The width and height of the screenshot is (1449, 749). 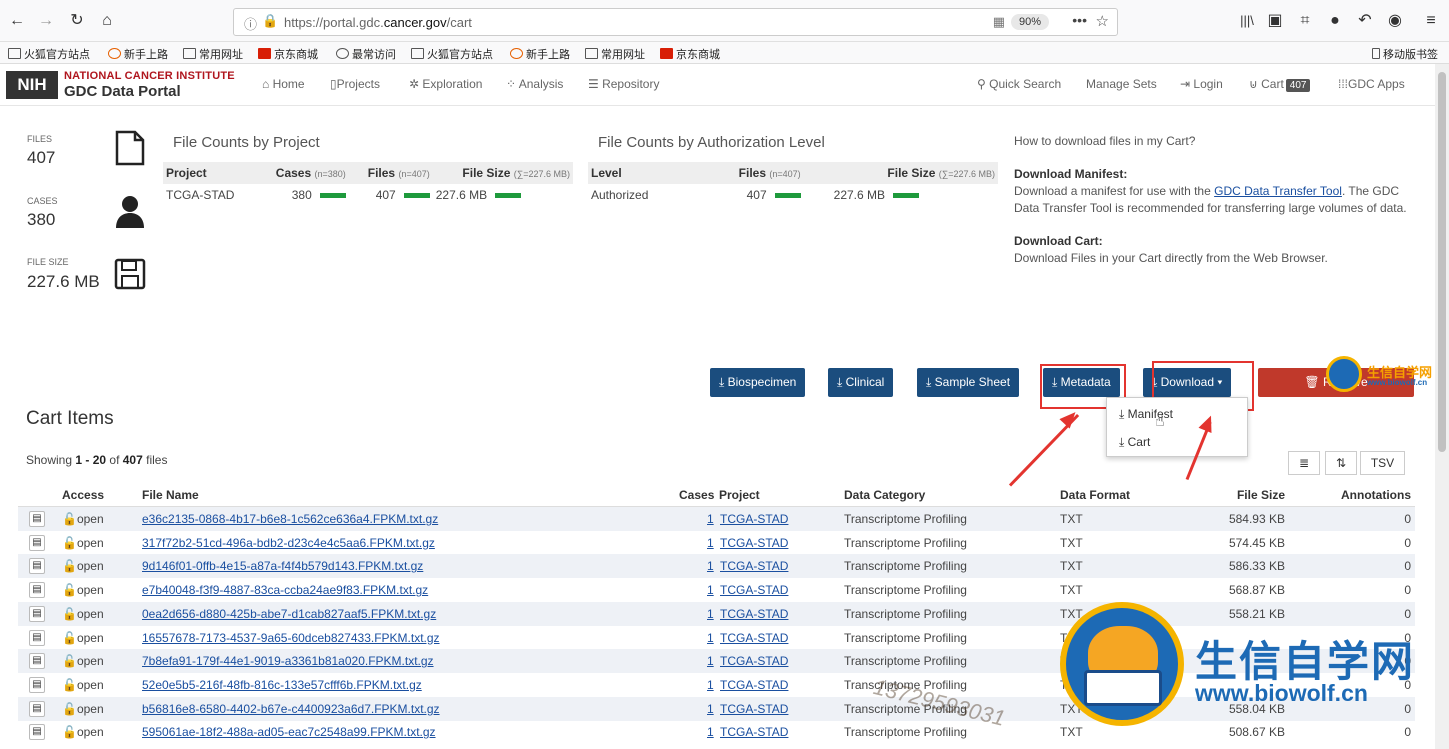 I want to click on clinical-button: ⤓ Clinical, so click(x=861, y=382).